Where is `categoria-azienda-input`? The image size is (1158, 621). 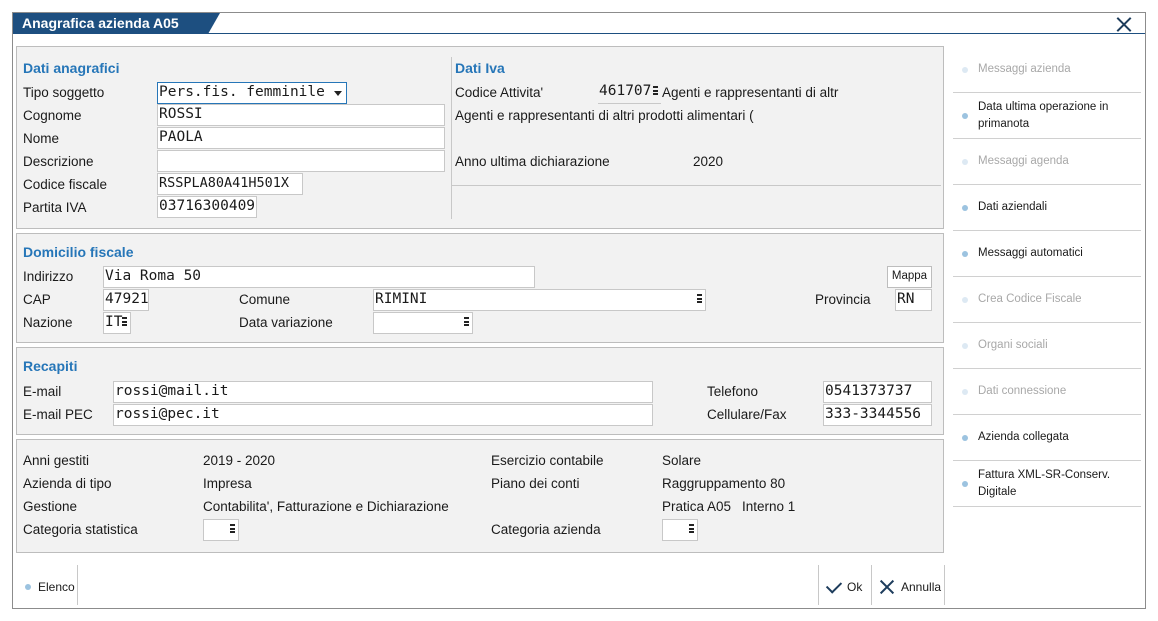 categoria-azienda-input is located at coordinates (680, 530).